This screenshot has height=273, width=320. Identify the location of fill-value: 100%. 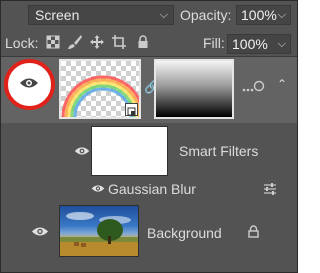
(250, 44).